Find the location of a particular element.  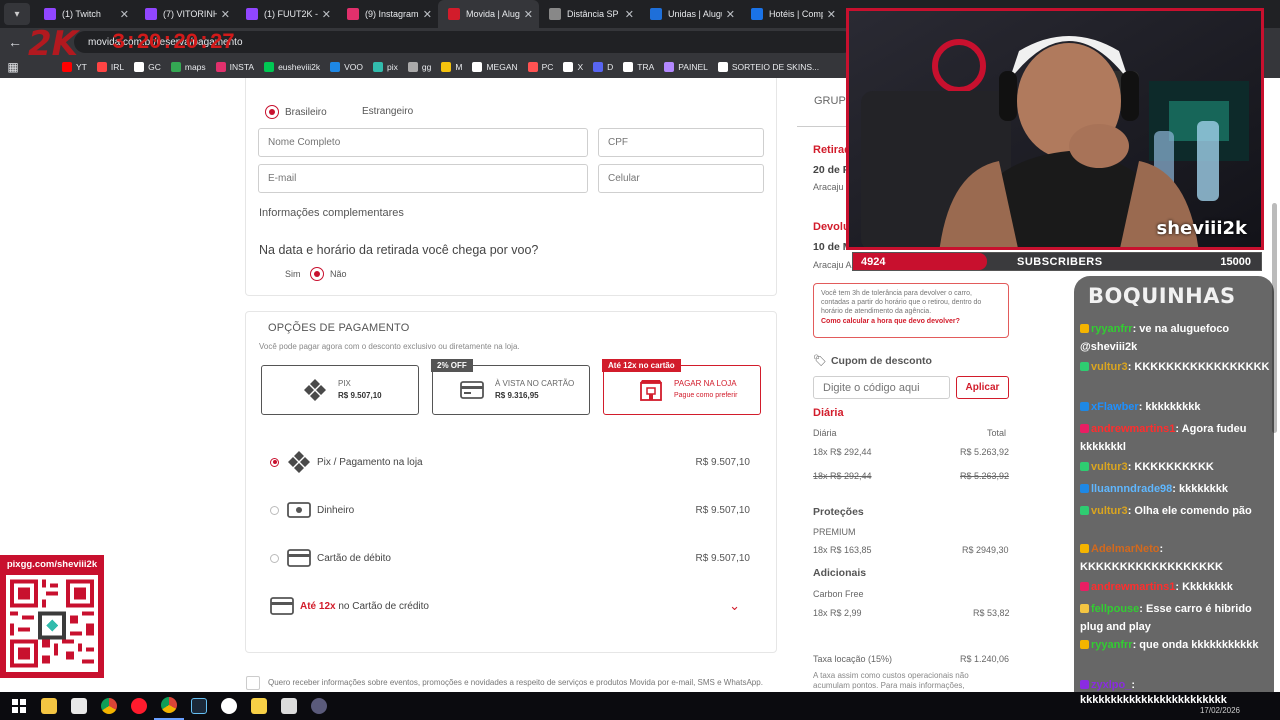

bookmark-item: pix is located at coordinates (385, 67).